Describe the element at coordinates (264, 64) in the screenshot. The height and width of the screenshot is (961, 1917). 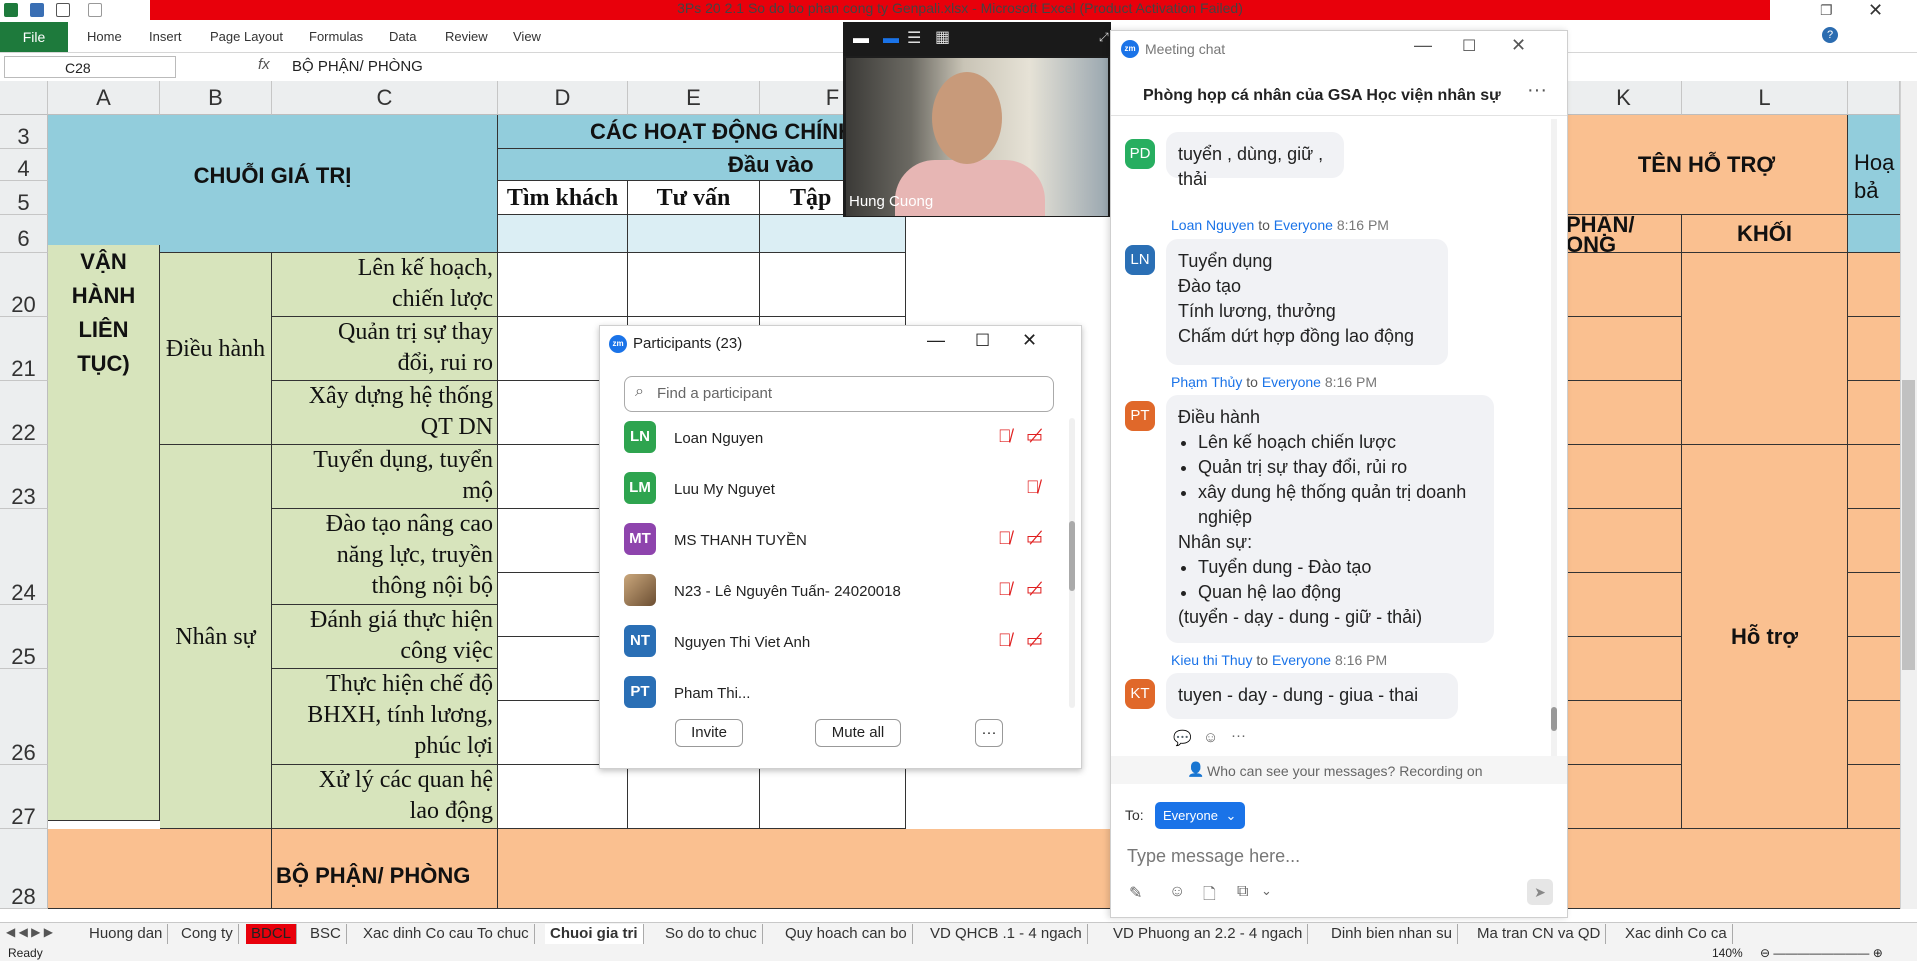
I see `fx-icon: fx` at that location.